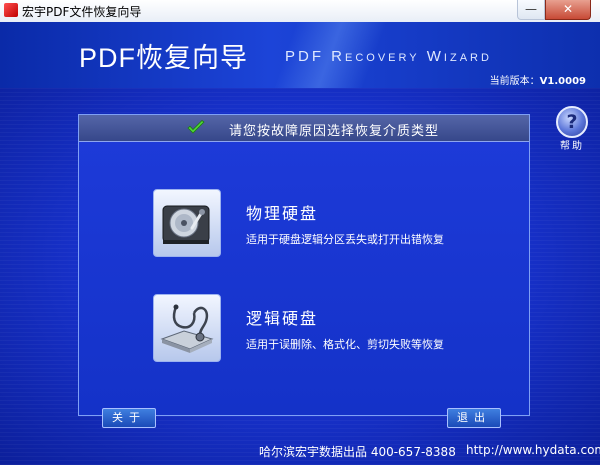  What do you see at coordinates (533, 450) in the screenshot?
I see `website-link: http://www.hydata.com` at bounding box center [533, 450].